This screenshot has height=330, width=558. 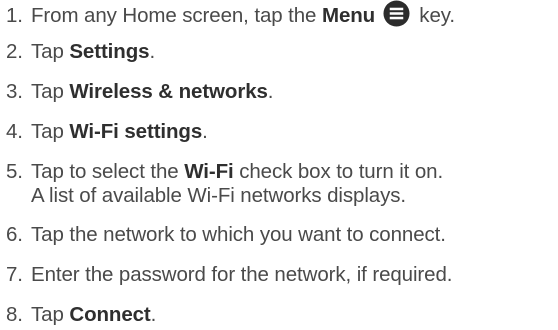 What do you see at coordinates (396, 13) in the screenshot?
I see `menu-icon` at bounding box center [396, 13].